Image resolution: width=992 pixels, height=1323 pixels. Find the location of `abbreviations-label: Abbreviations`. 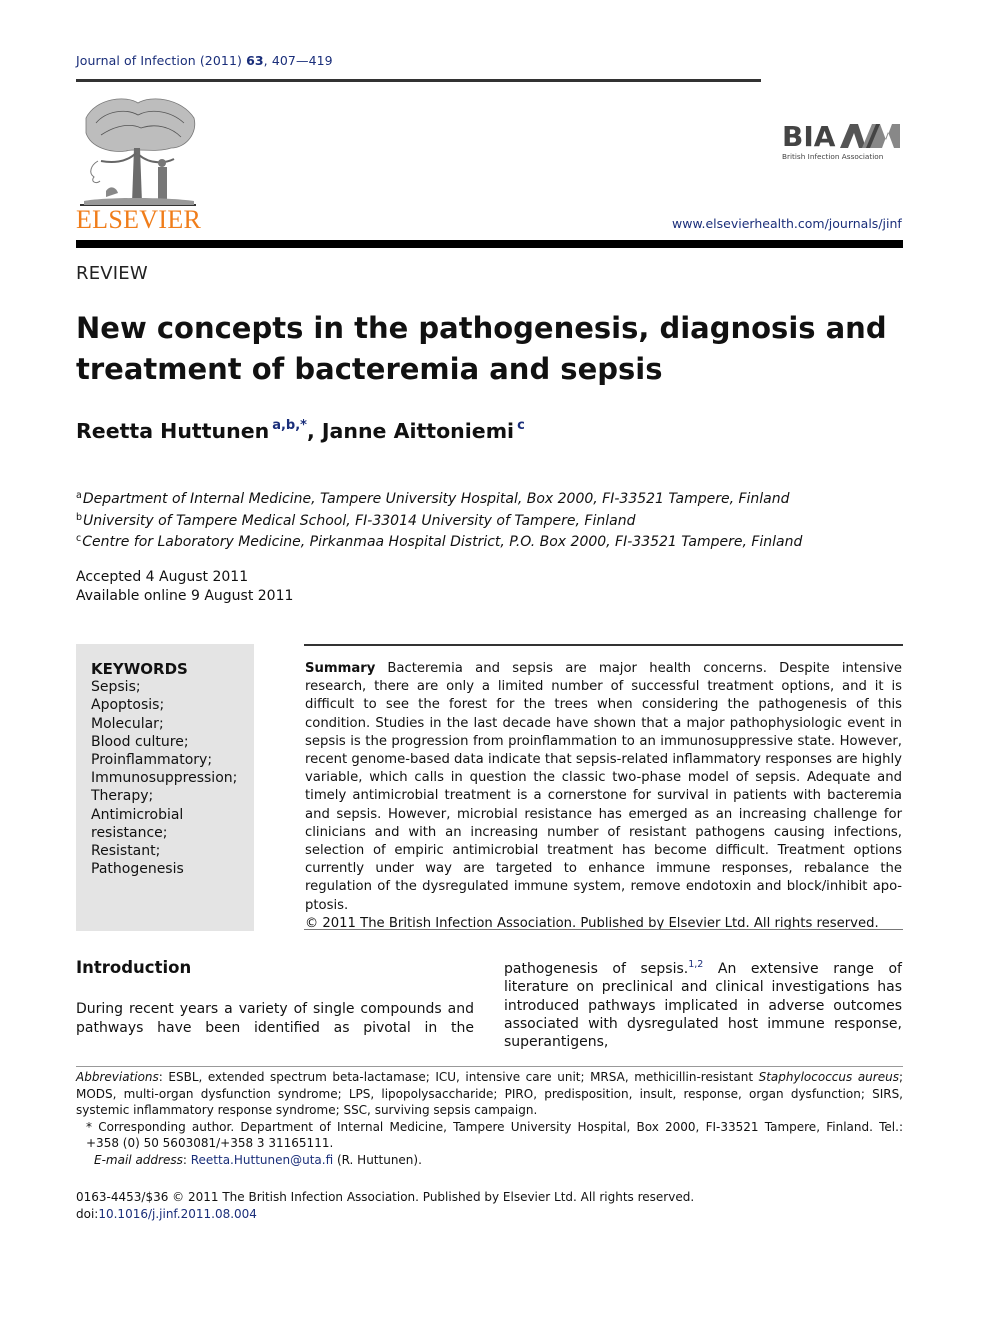

abbreviations-label: Abbreviations is located at coordinates (117, 1077).